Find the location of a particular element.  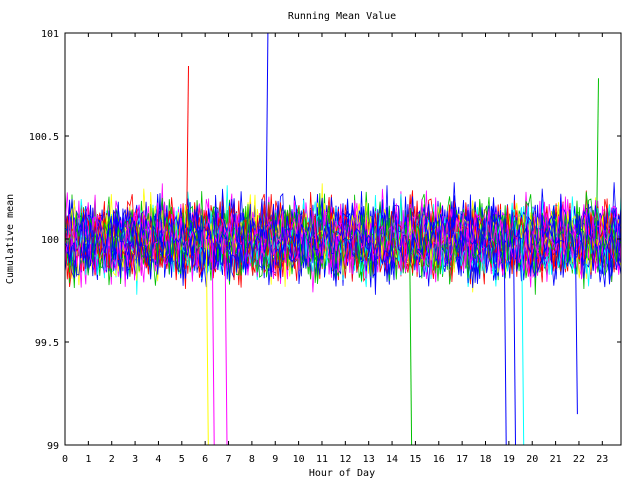

x-tick-label: 7 is located at coordinates (229, 459).